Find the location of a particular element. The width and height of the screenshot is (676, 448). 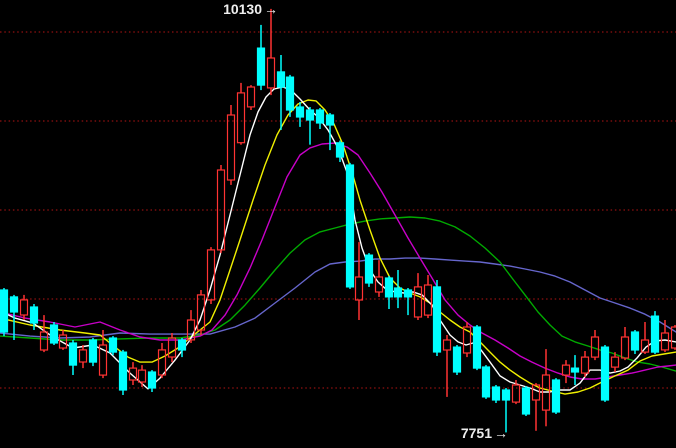

high-price-value: 10130 is located at coordinates (242, 9).